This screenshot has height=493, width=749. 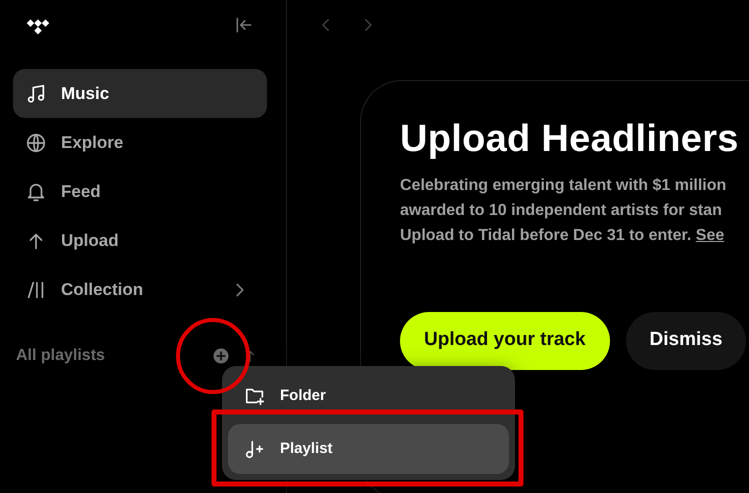 What do you see at coordinates (36, 143) in the screenshot?
I see `globe-icon` at bounding box center [36, 143].